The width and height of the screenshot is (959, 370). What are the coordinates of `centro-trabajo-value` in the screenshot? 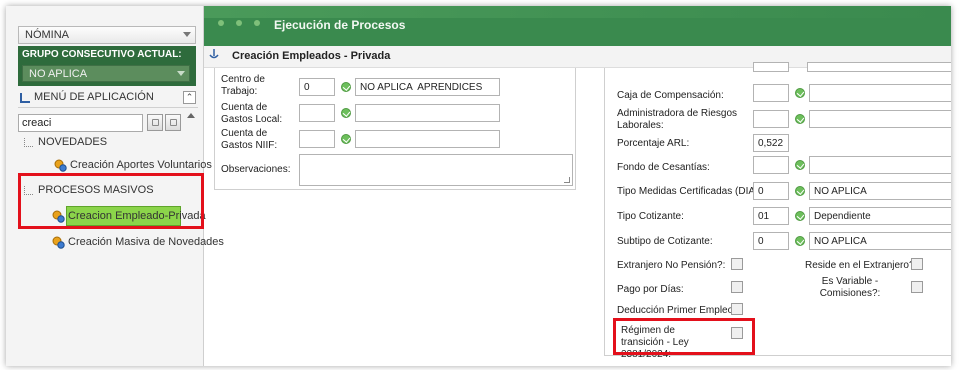 It's located at (427, 87).